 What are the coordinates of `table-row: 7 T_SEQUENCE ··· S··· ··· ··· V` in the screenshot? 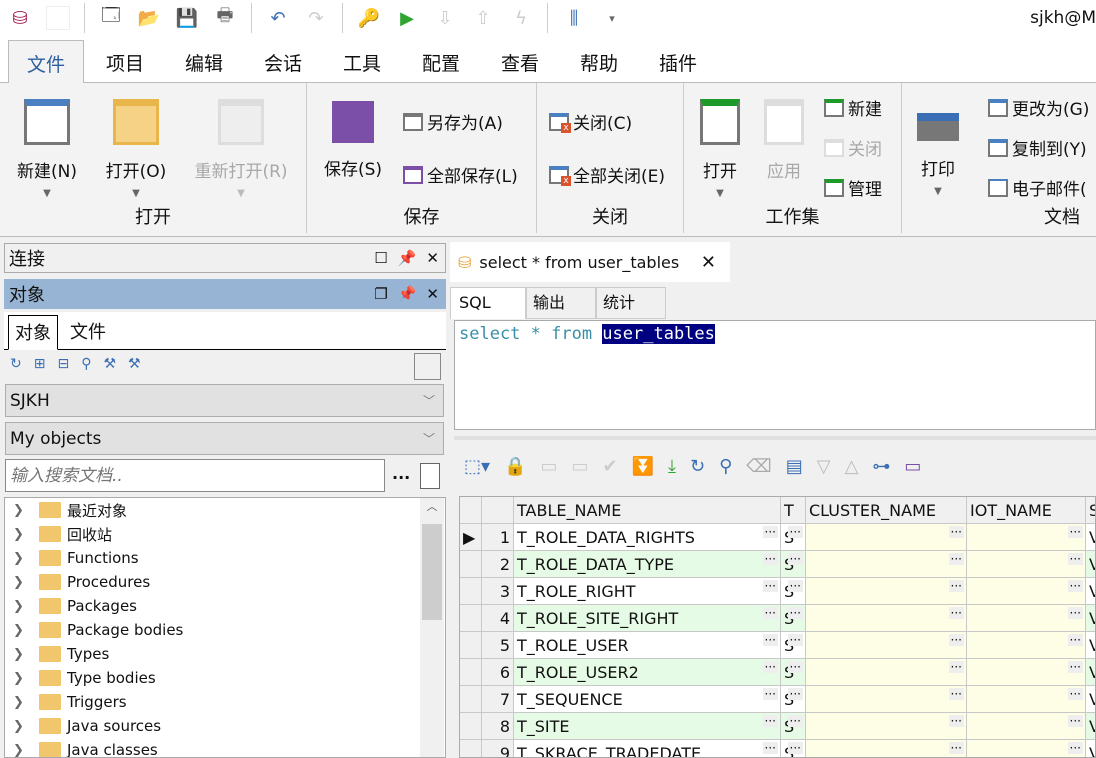 It's located at (777, 699).